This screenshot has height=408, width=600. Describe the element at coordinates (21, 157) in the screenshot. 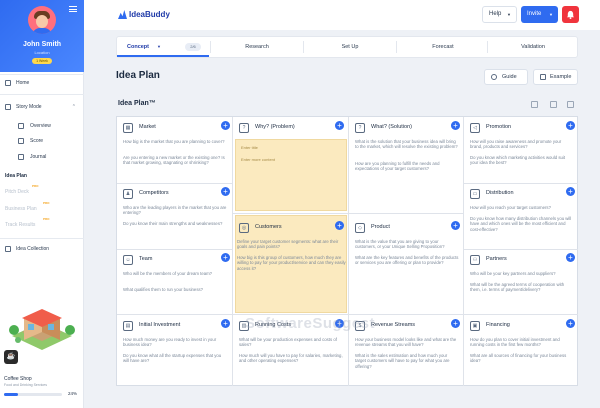

I see `journal-icon` at that location.